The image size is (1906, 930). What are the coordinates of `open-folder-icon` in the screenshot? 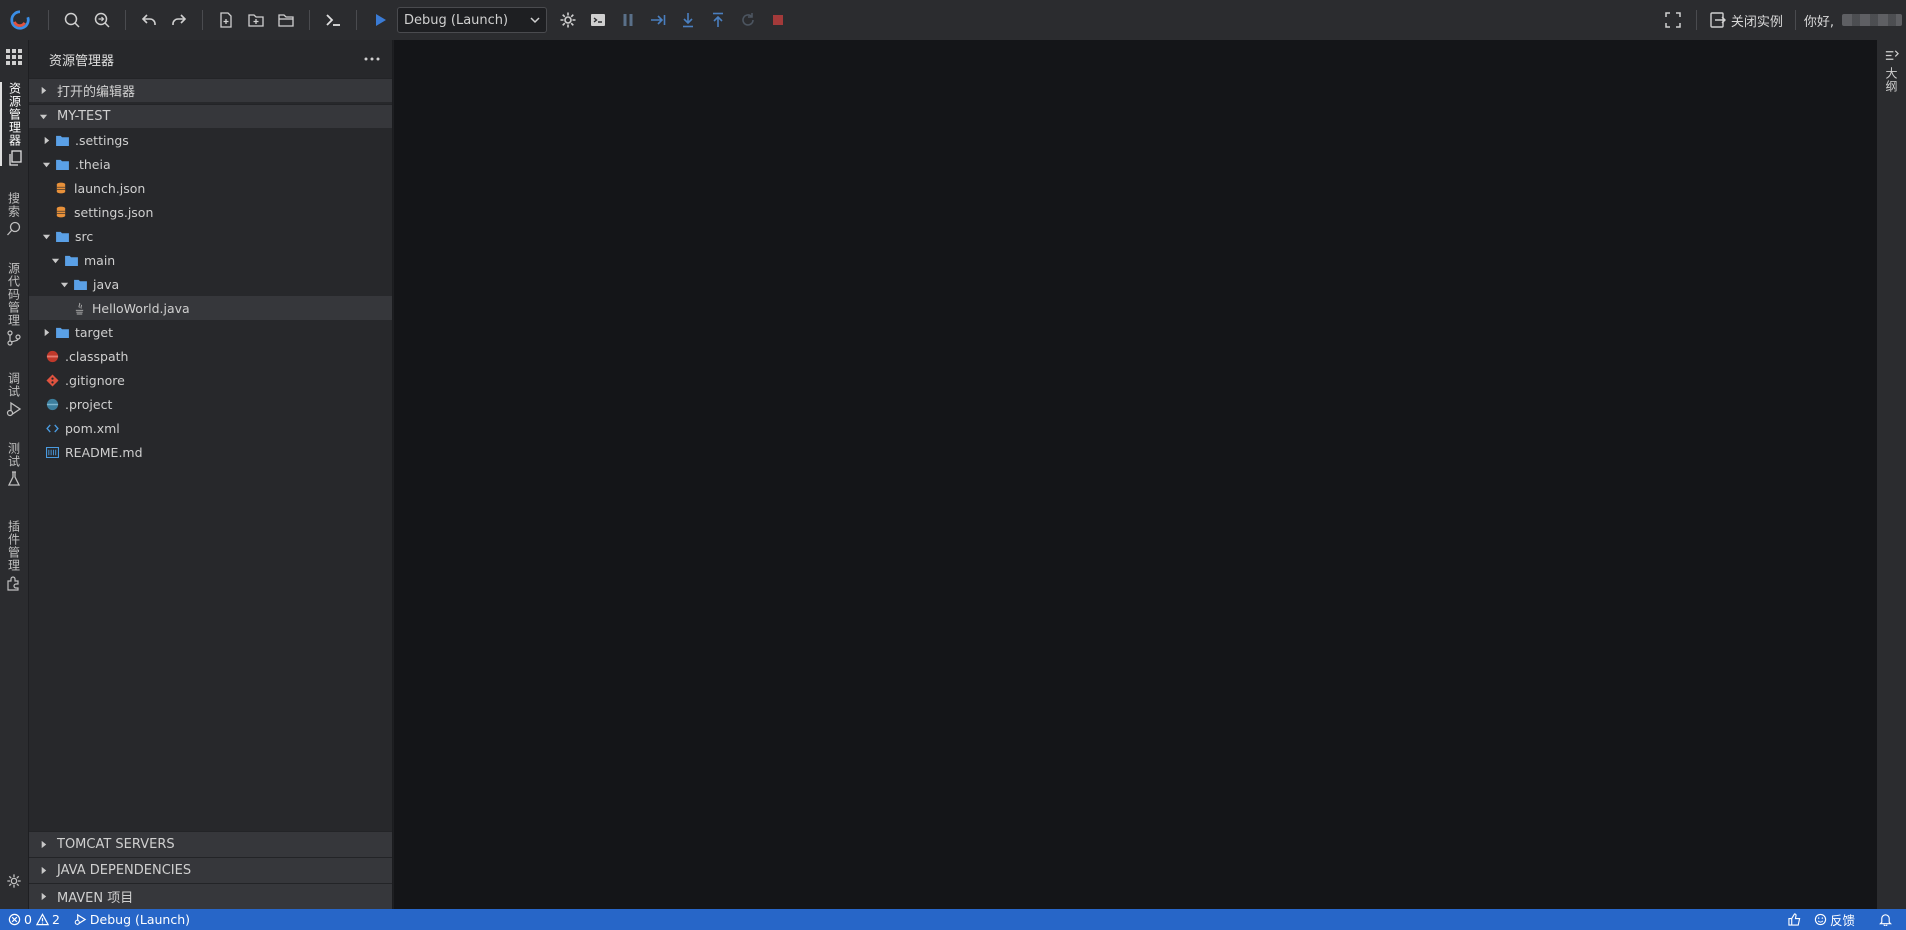 It's located at (286, 20).